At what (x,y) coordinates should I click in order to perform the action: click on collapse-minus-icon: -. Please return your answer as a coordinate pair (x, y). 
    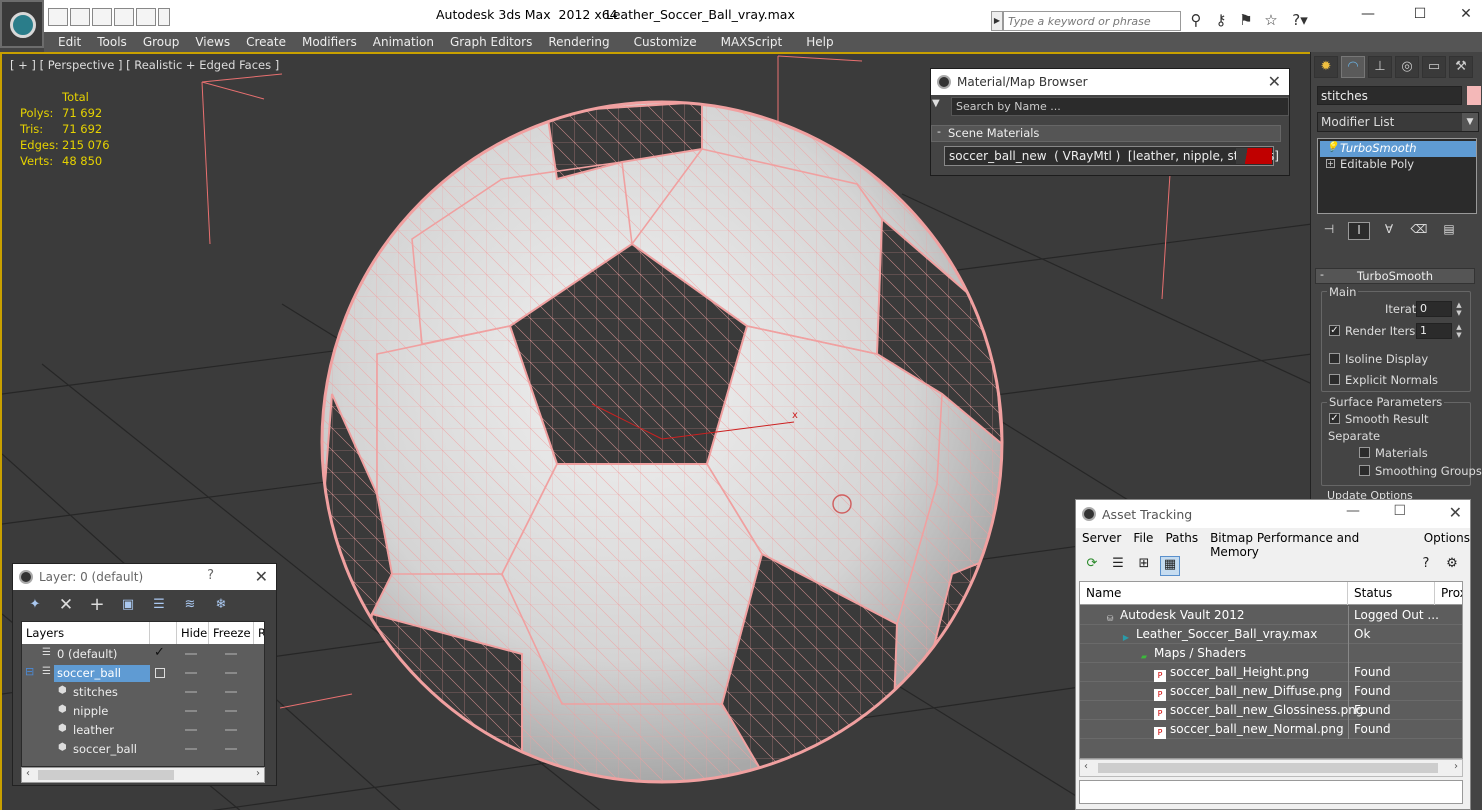
    Looking at the image, I should click on (939, 131).